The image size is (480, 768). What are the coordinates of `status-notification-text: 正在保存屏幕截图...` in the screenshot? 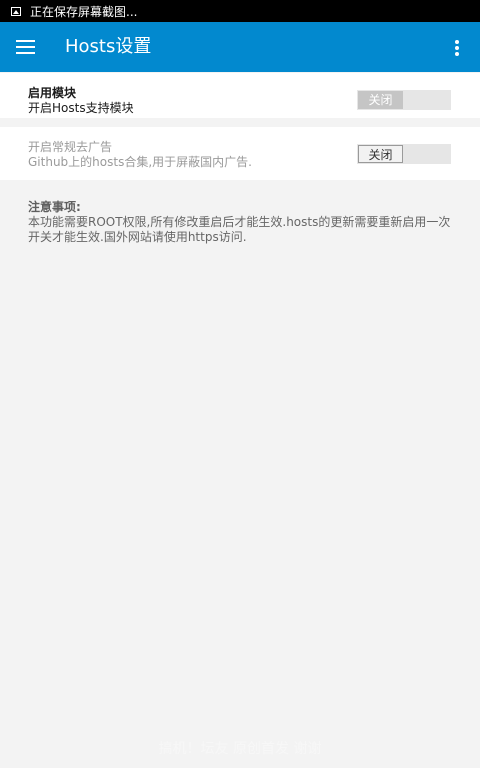 It's located at (84, 11).